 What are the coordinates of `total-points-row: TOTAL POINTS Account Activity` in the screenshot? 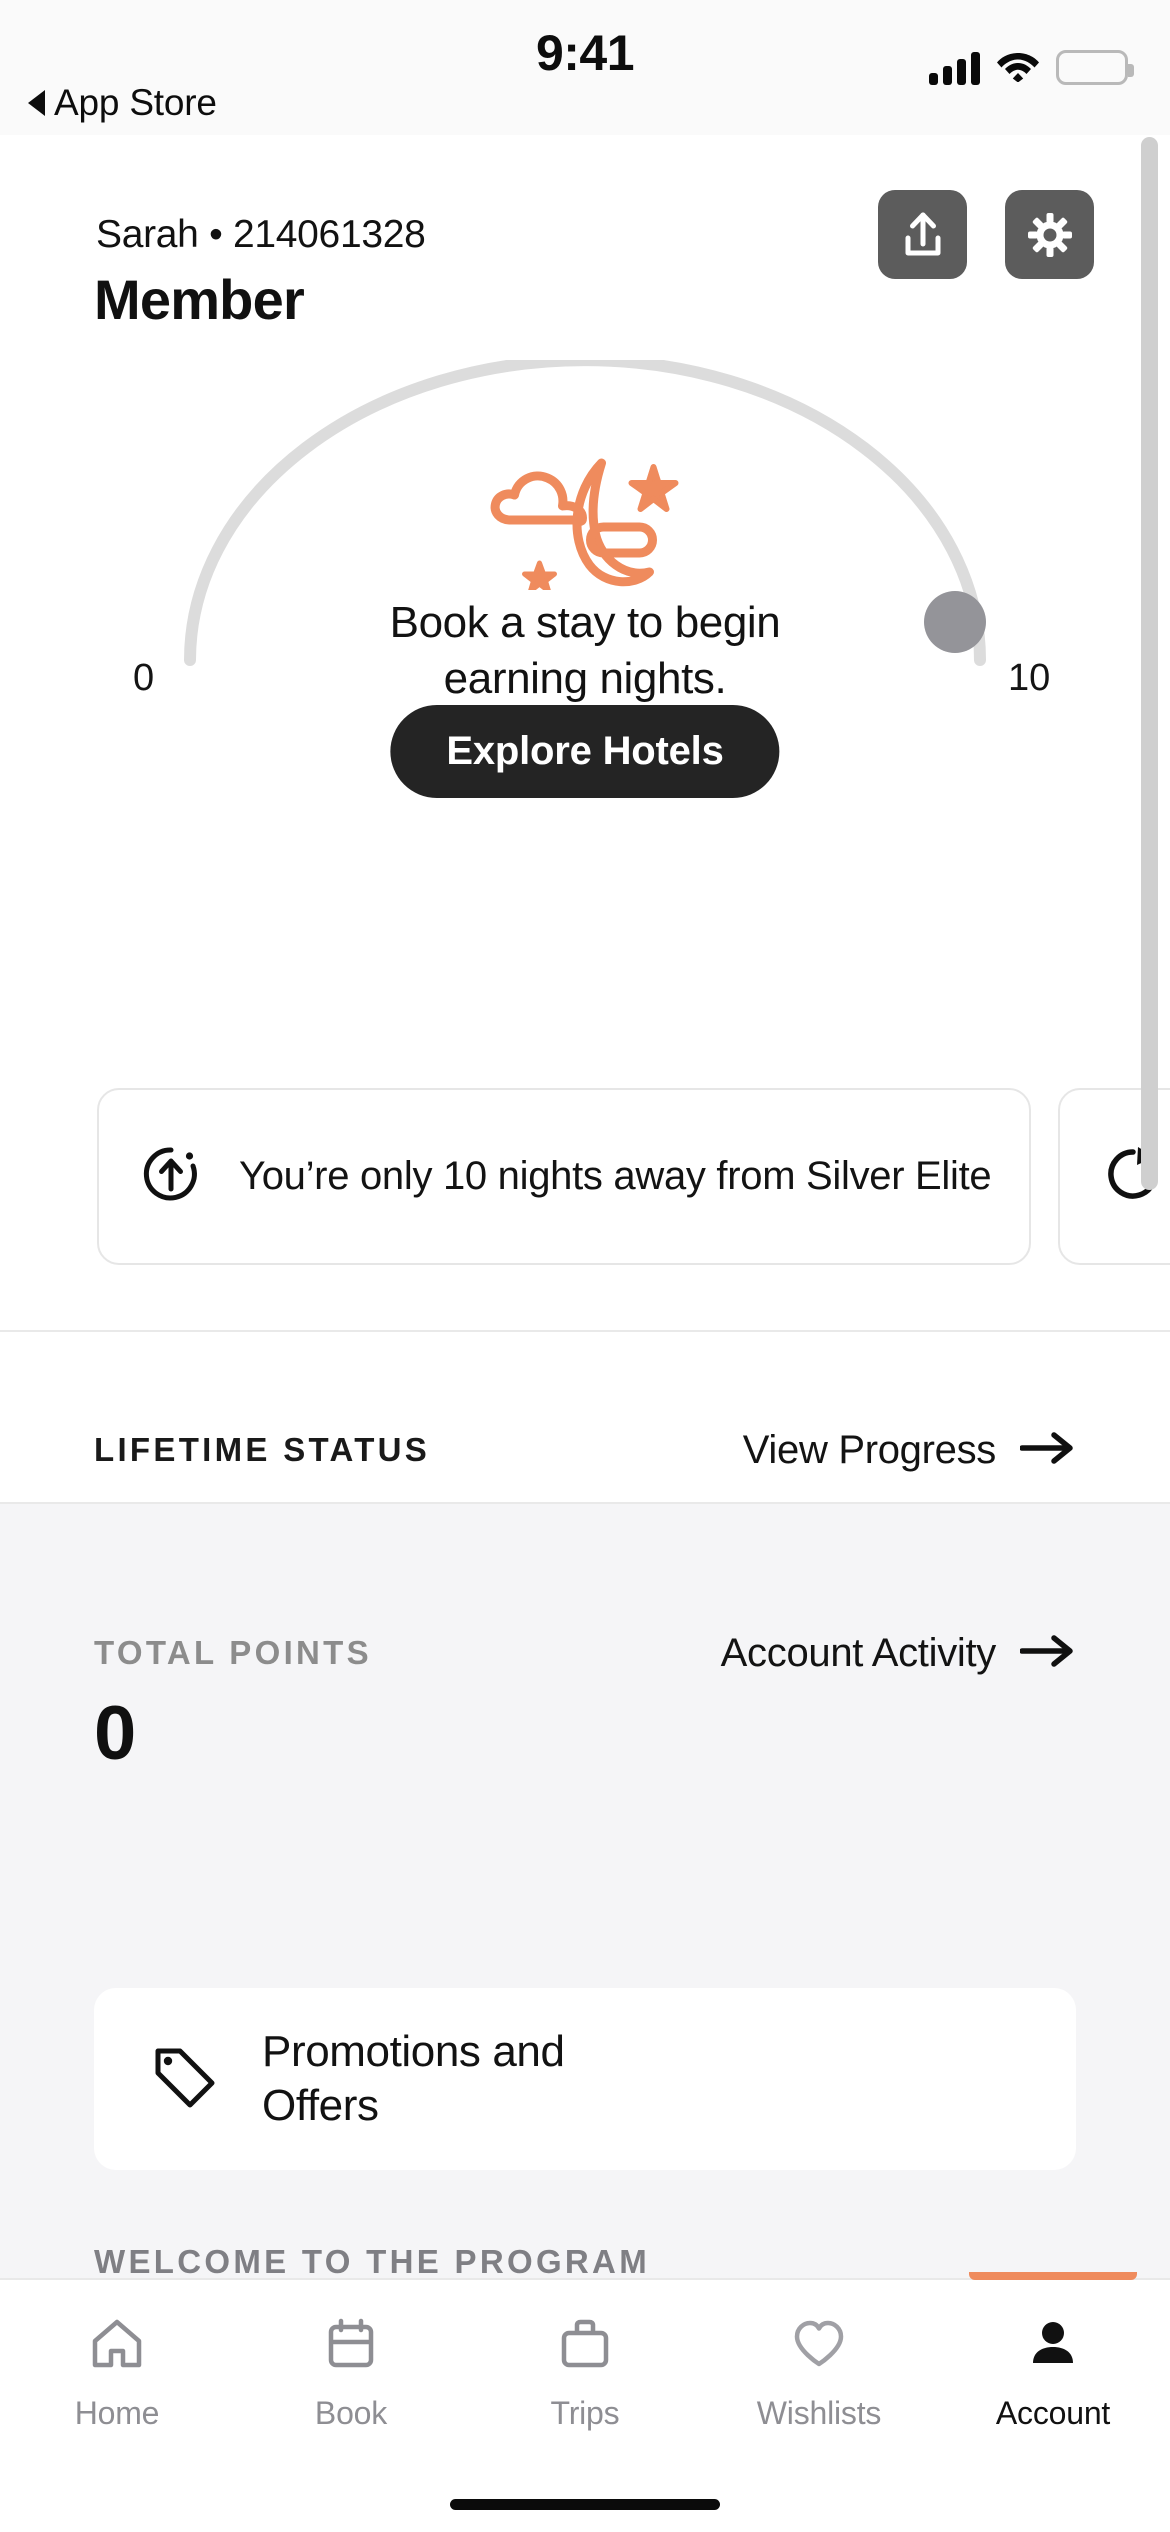 It's located at (585, 1653).